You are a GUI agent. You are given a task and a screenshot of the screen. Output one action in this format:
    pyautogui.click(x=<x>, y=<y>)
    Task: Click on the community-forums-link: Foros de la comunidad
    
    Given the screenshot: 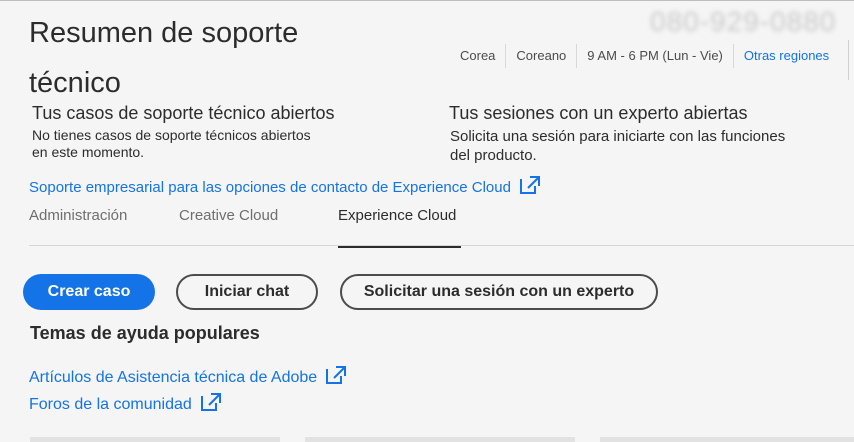 What is the action you would take?
    pyautogui.click(x=110, y=404)
    